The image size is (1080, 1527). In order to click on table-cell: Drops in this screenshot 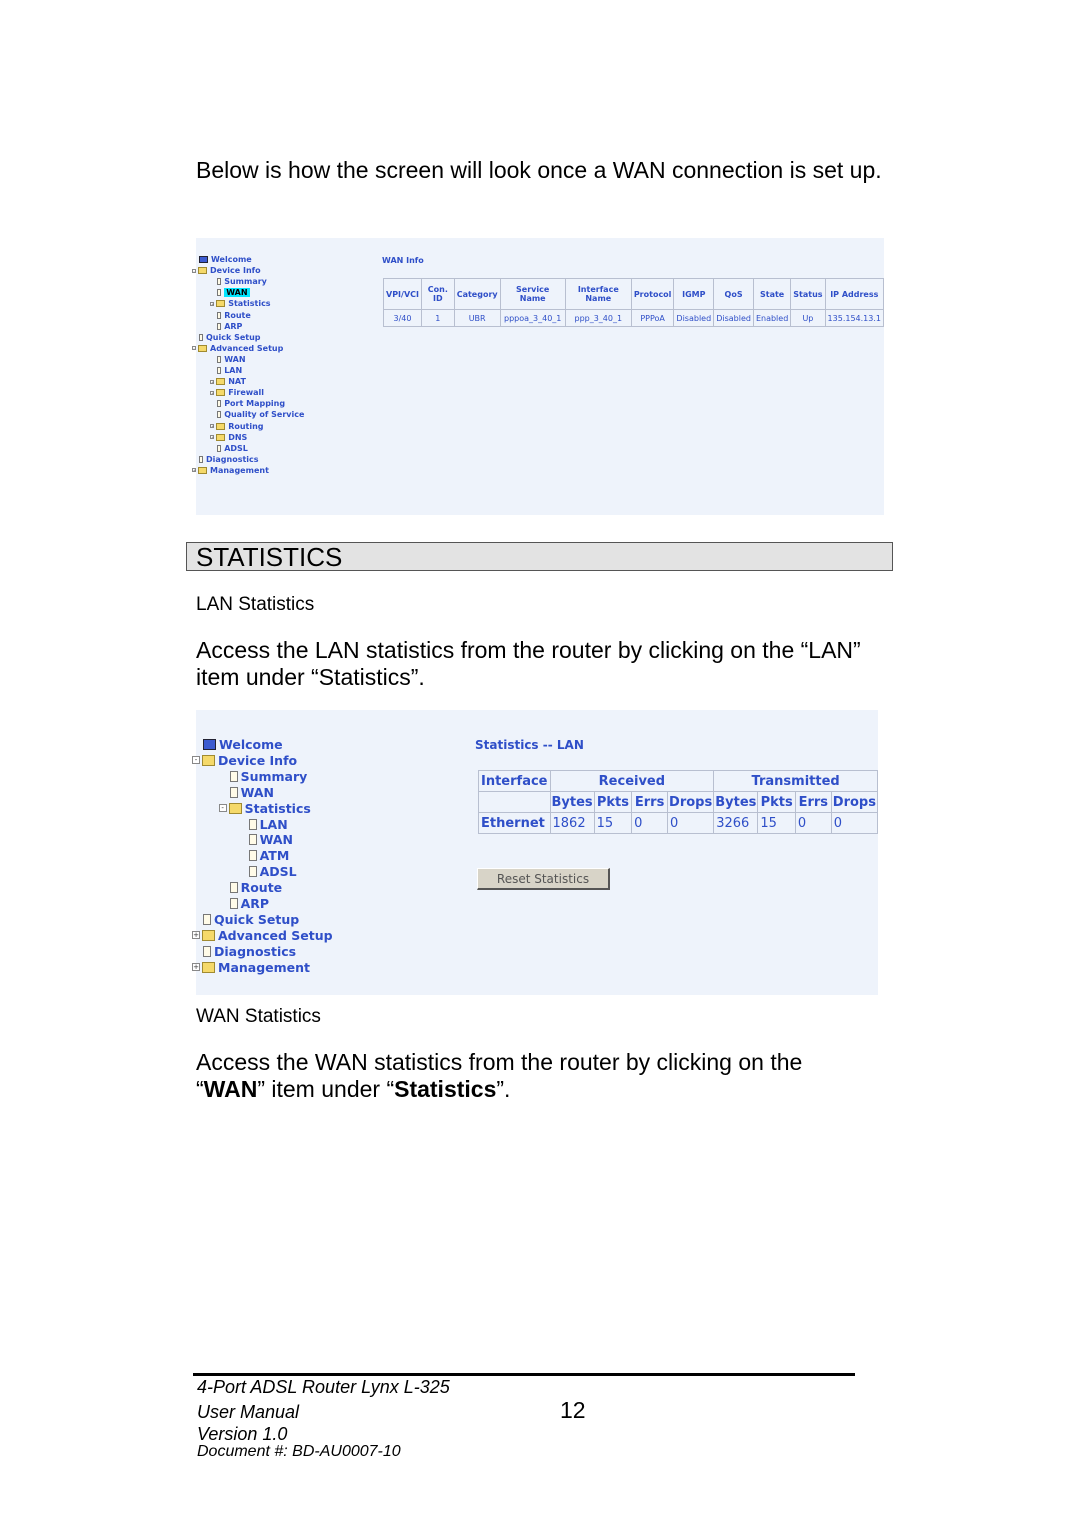, I will do `click(691, 802)`.